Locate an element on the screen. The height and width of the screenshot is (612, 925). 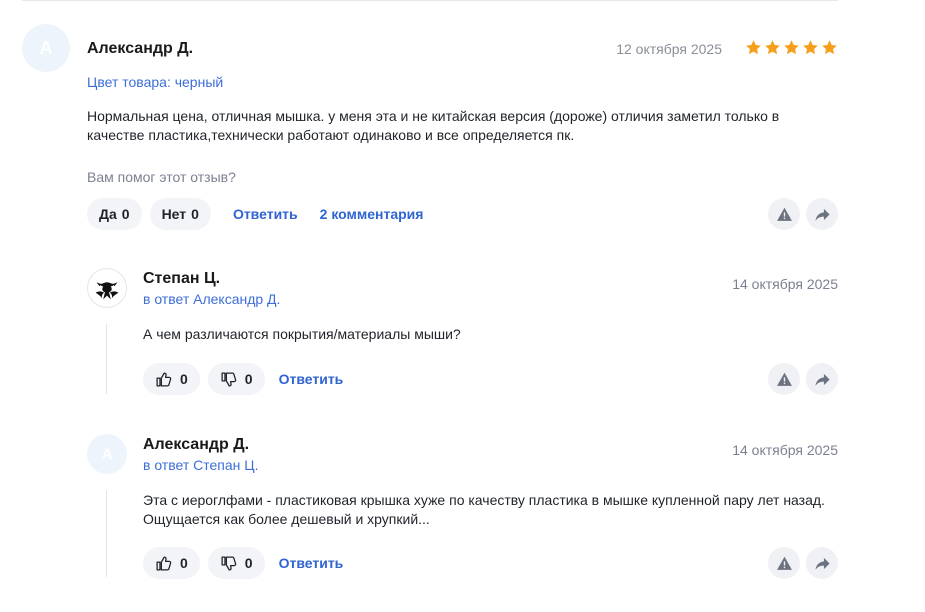
helpful-no-button: Нет 0 is located at coordinates (180, 214).